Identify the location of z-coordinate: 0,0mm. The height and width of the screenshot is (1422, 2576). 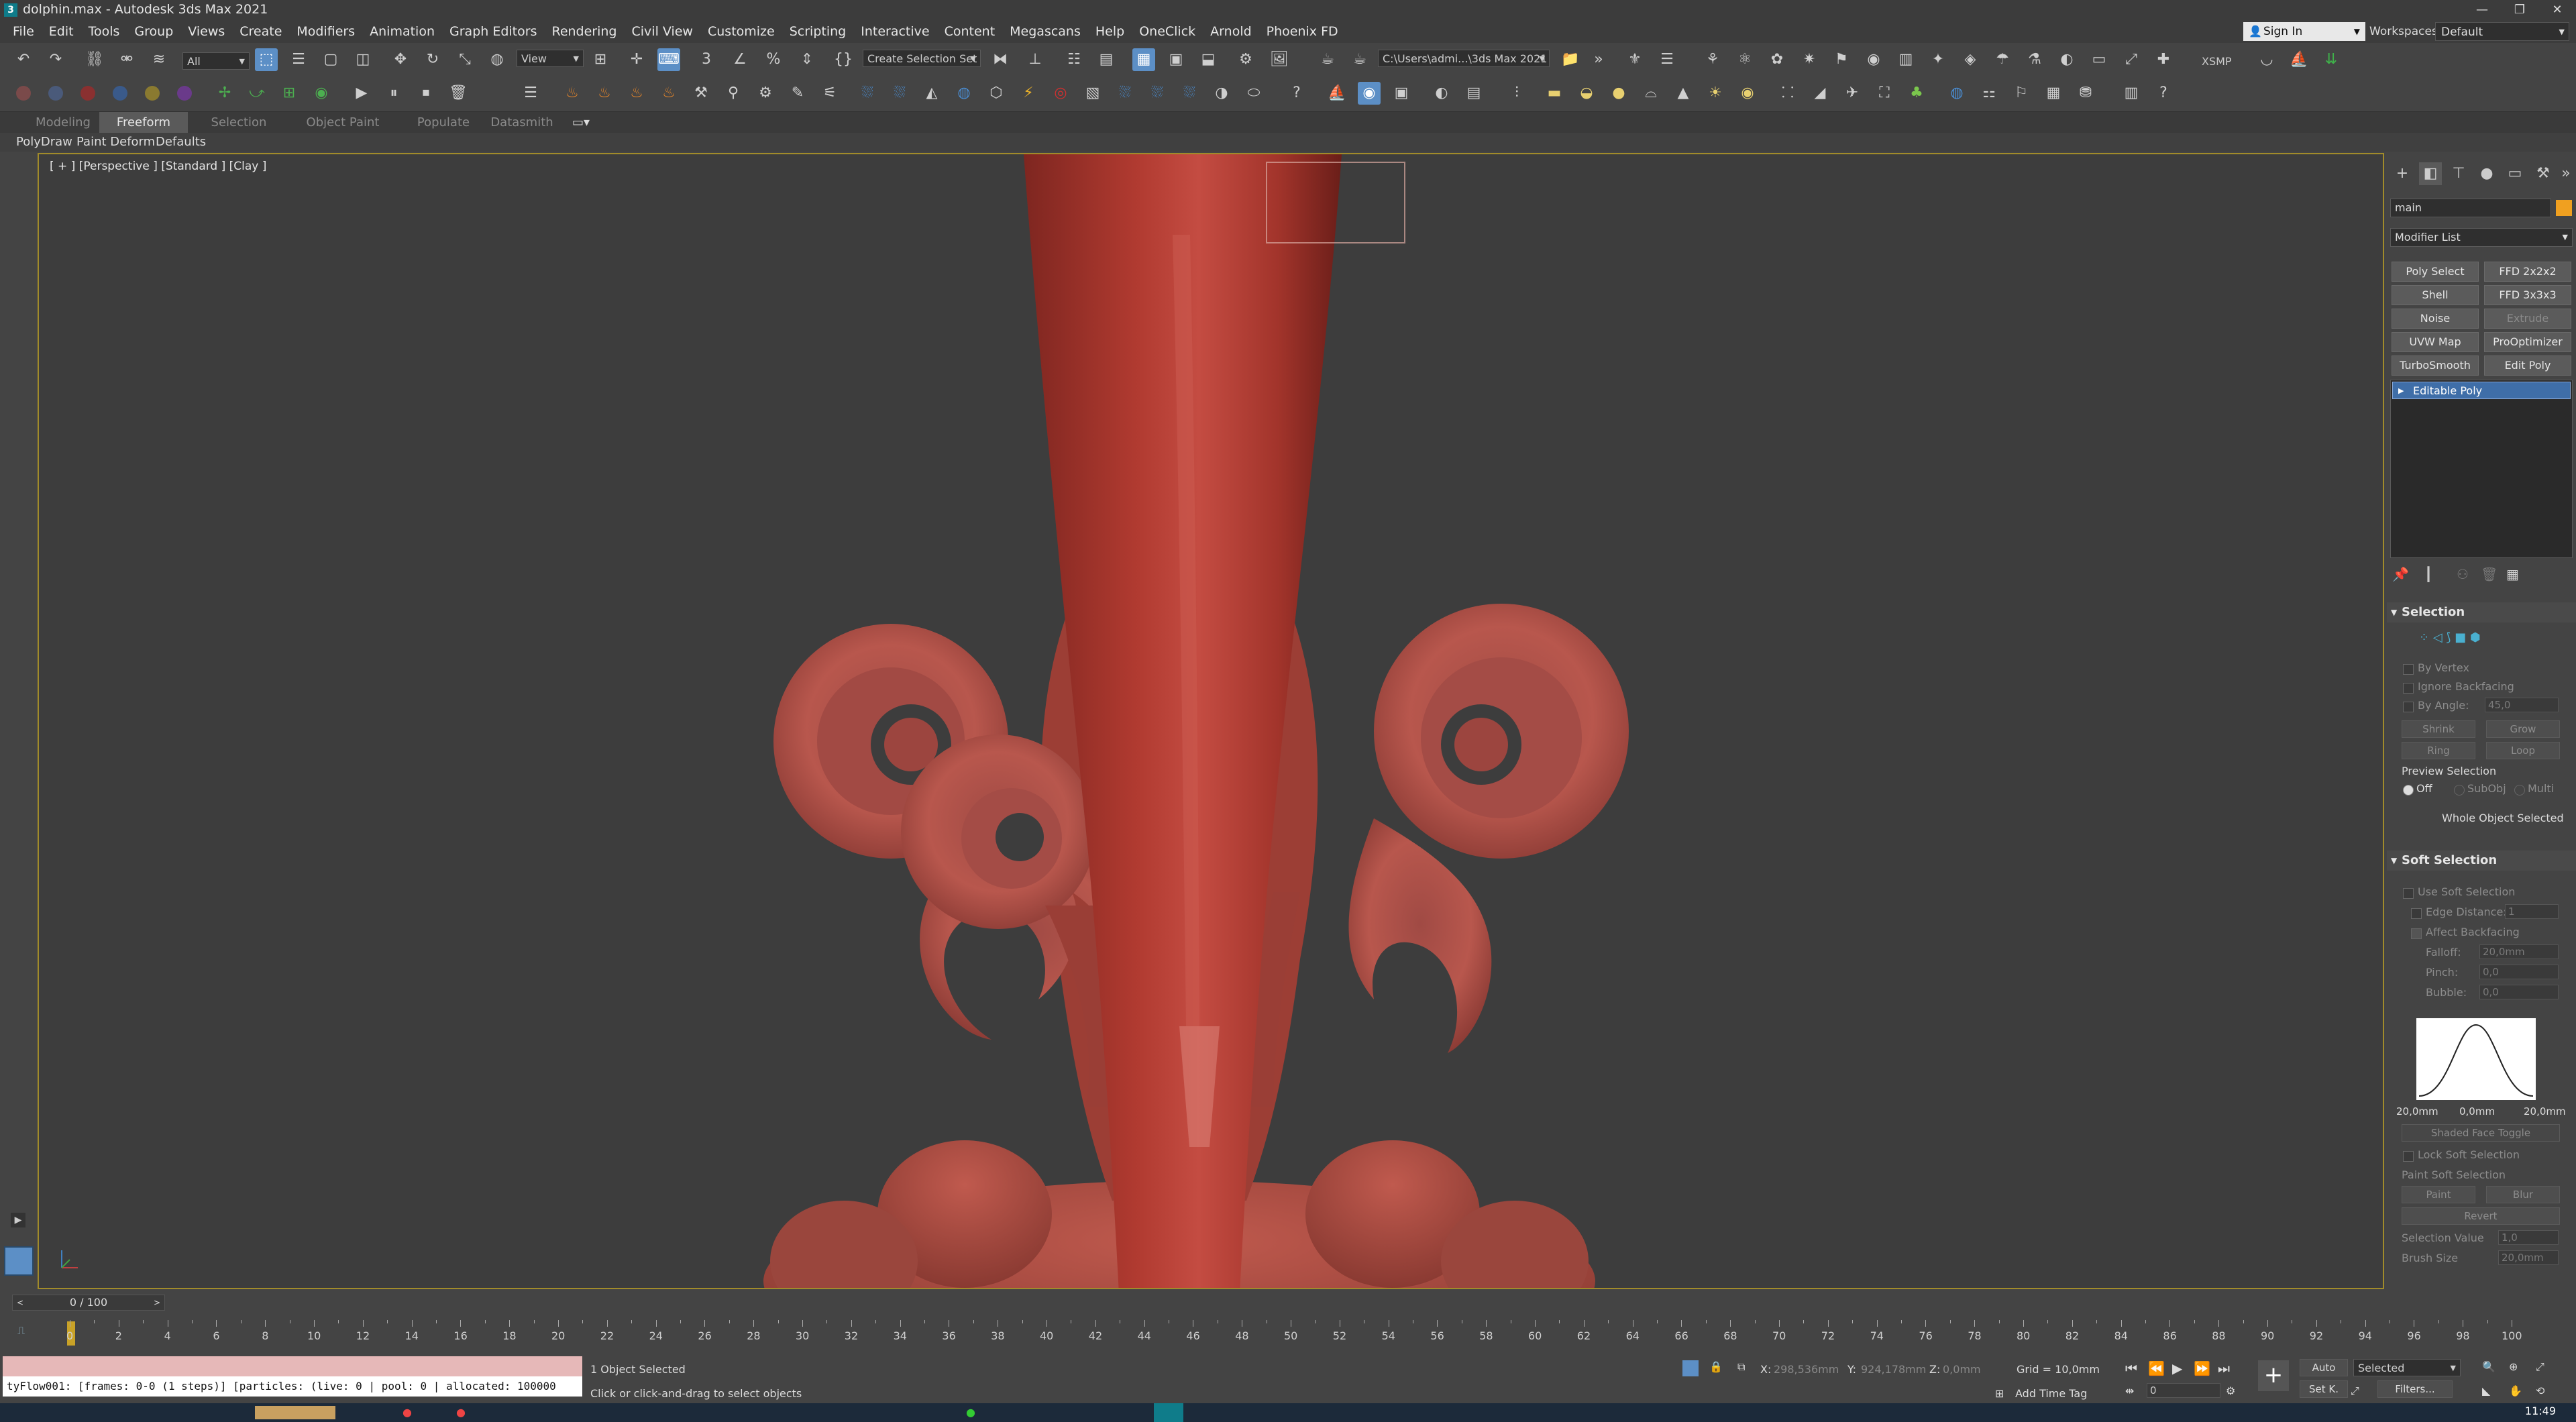
(1962, 1370).